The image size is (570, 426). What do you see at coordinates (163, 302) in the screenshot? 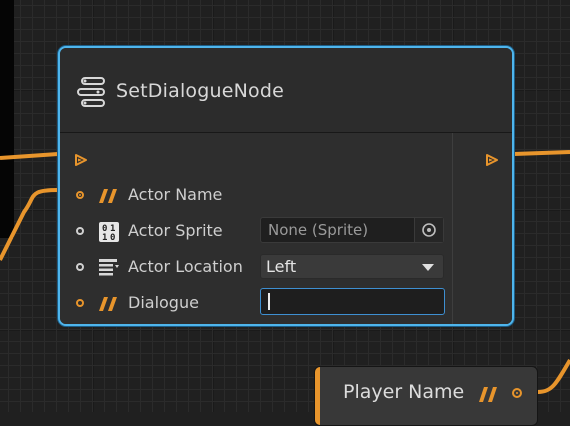
I see `dialogue-label: Dialogue` at bounding box center [163, 302].